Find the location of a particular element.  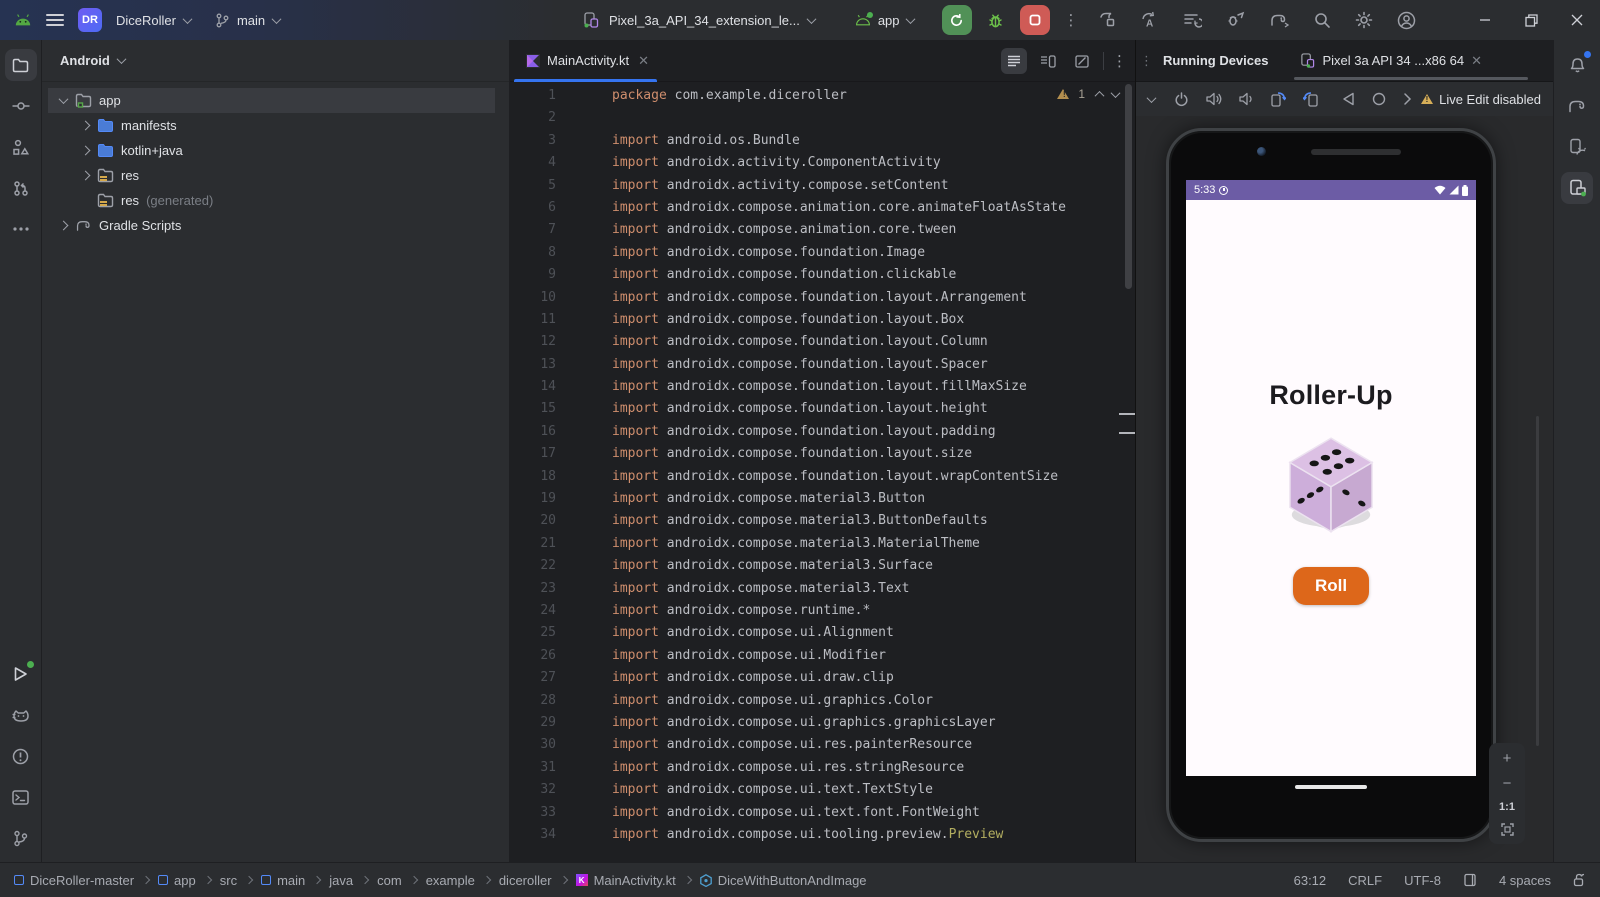

vcs-branch-selector: main is located at coordinates (248, 20).